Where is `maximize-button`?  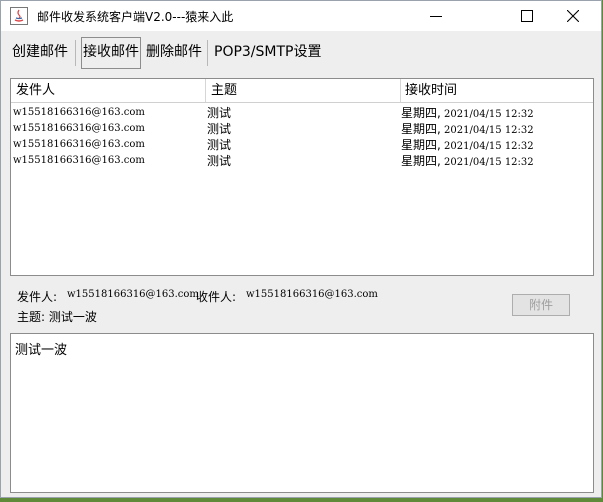 maximize-button is located at coordinates (527, 16).